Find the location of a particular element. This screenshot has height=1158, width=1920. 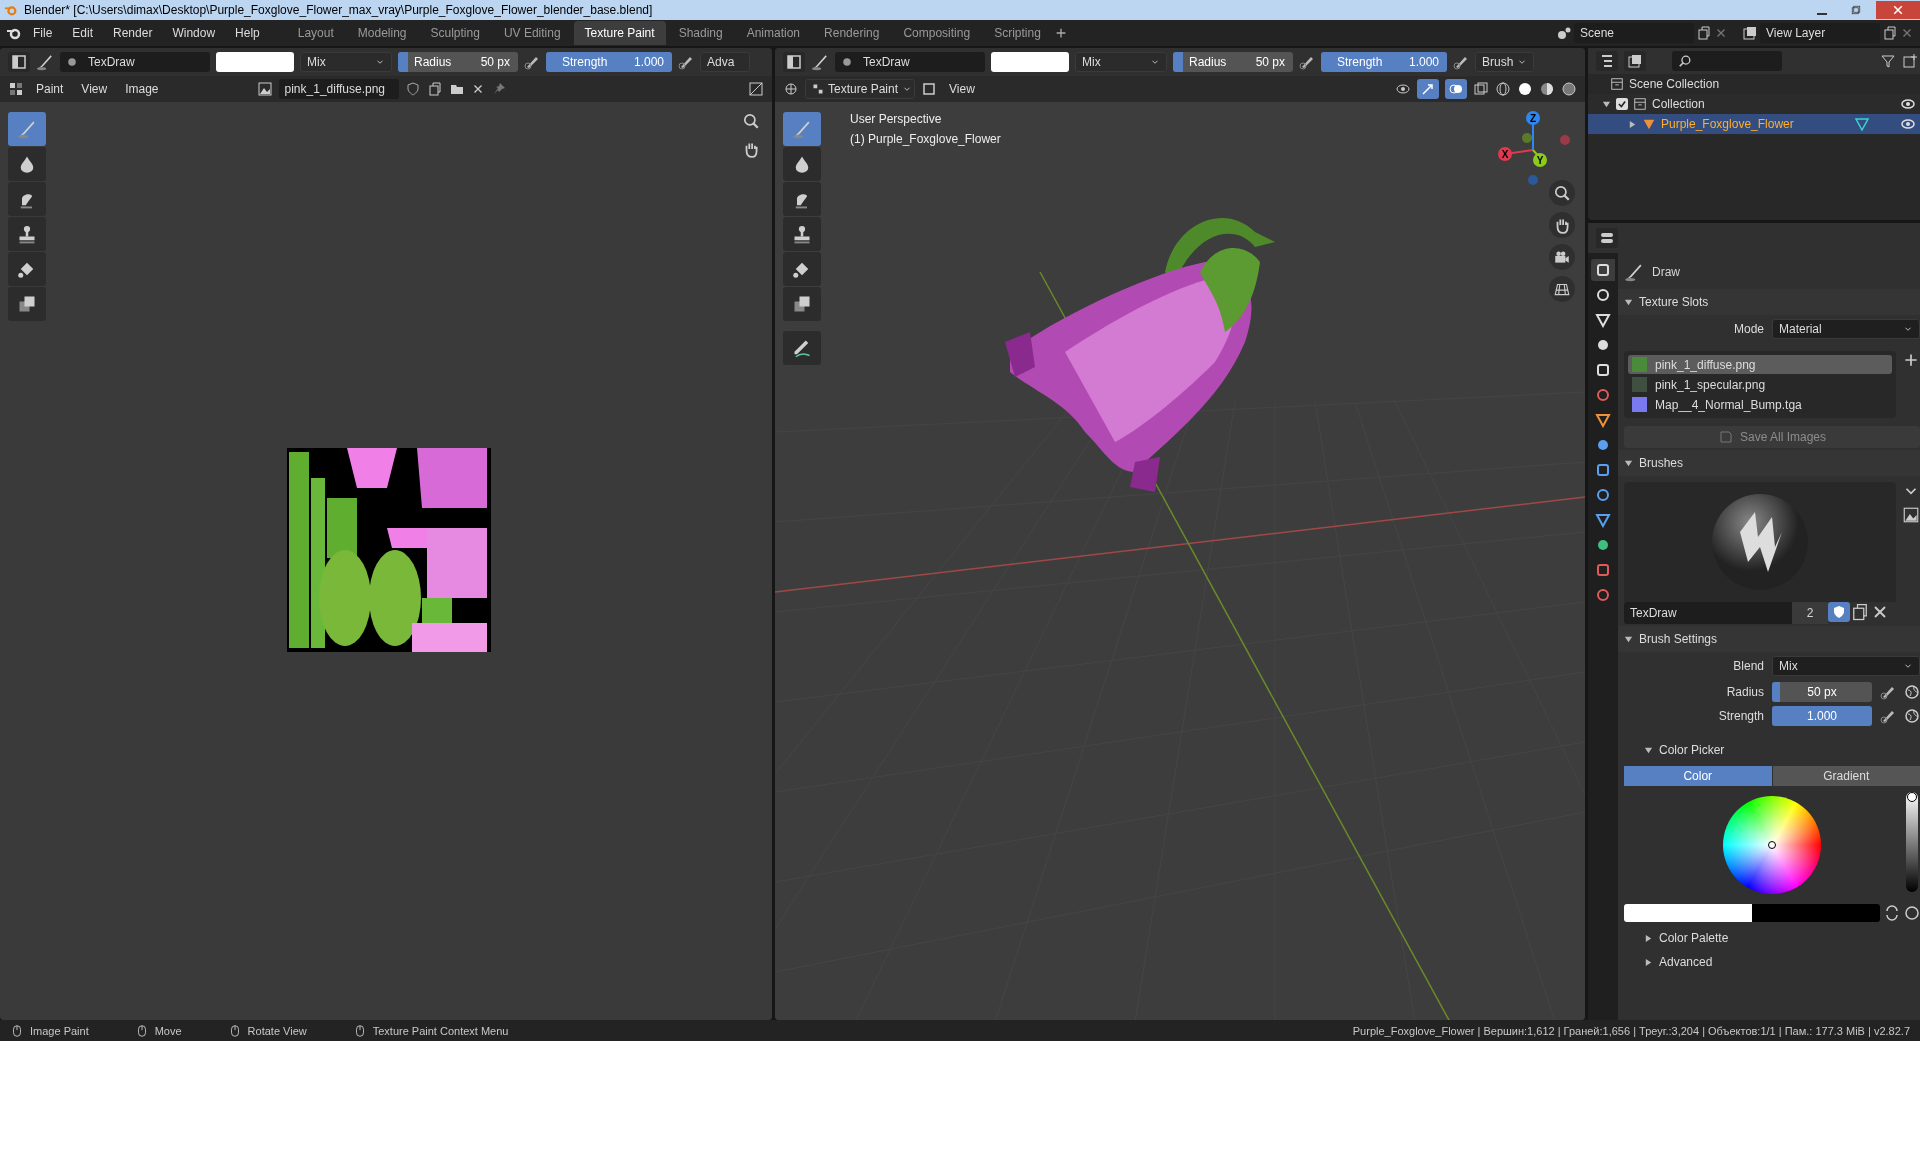

workspace-tab: Layout is located at coordinates (315, 33).